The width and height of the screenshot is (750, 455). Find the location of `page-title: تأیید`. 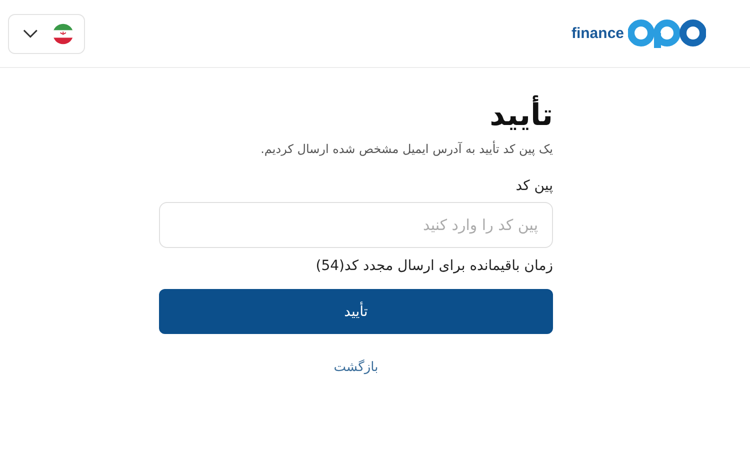

page-title: تأیید is located at coordinates (521, 116).